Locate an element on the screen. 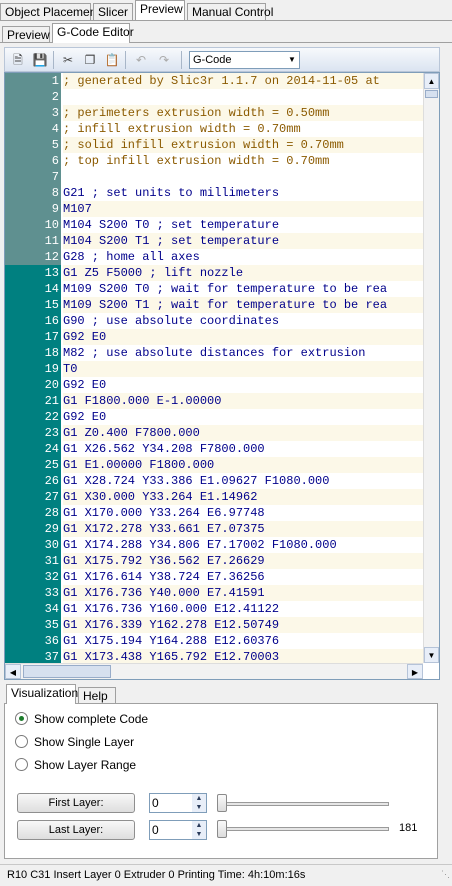 The height and width of the screenshot is (886, 452). code-text: G21 ; set units to millimeters is located at coordinates (243, 193).